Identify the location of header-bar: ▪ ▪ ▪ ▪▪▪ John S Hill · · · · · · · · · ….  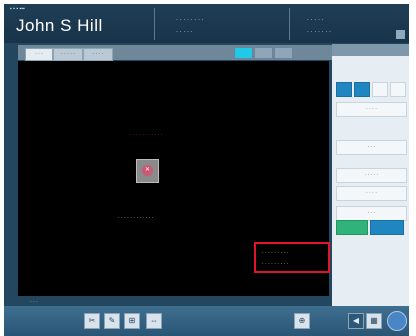
(206, 23).